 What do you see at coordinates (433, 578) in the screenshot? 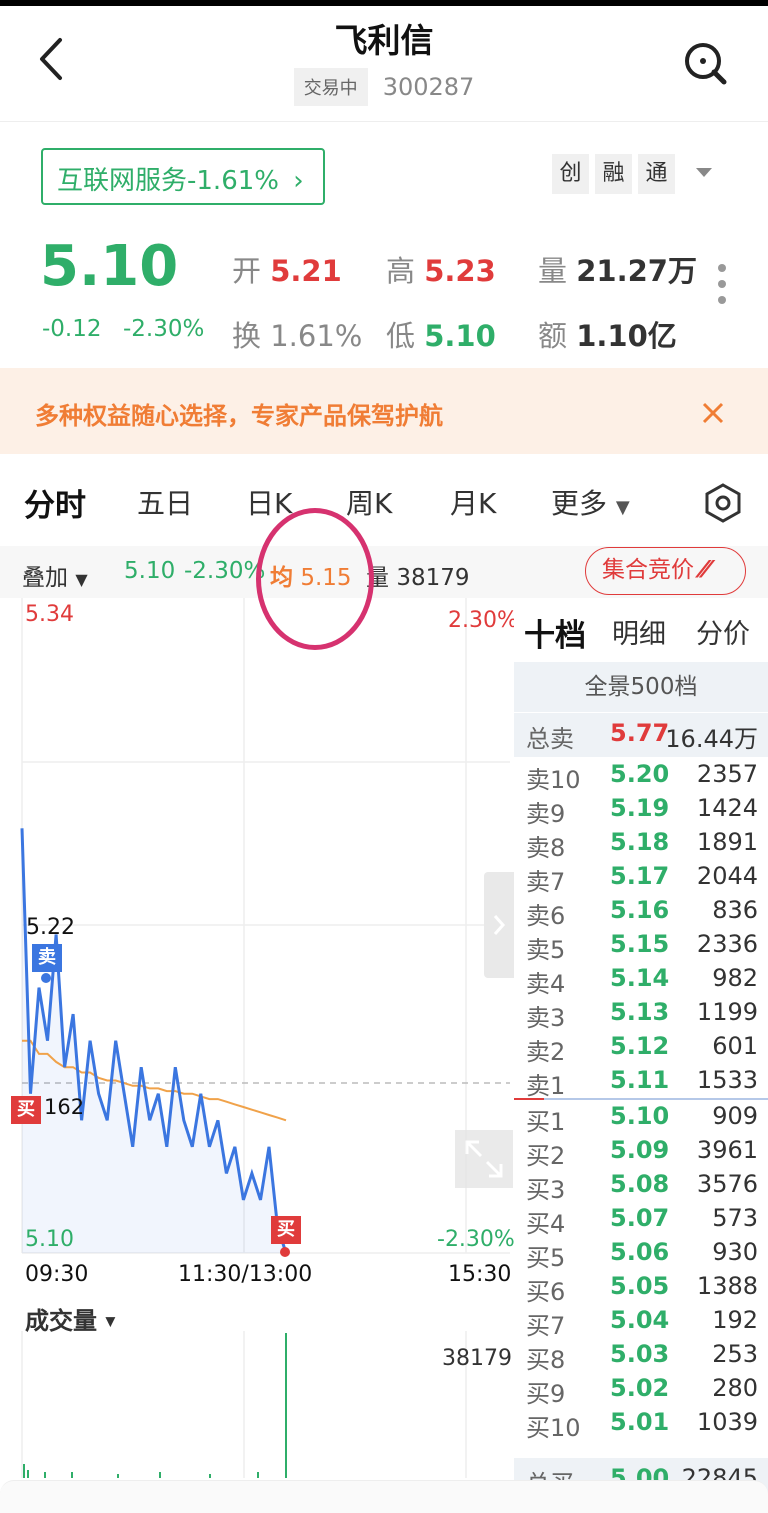
I see `vol-value: 38179` at bounding box center [433, 578].